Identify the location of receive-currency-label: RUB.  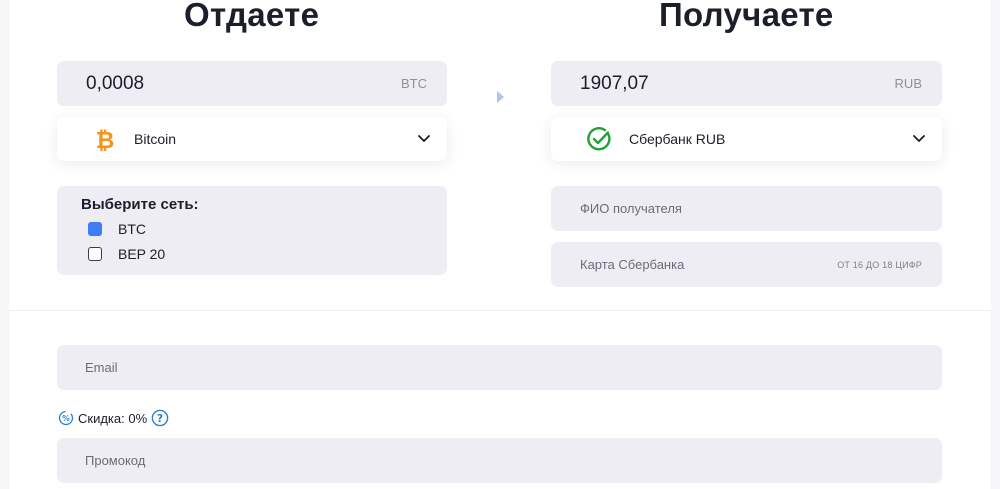
(908, 83).